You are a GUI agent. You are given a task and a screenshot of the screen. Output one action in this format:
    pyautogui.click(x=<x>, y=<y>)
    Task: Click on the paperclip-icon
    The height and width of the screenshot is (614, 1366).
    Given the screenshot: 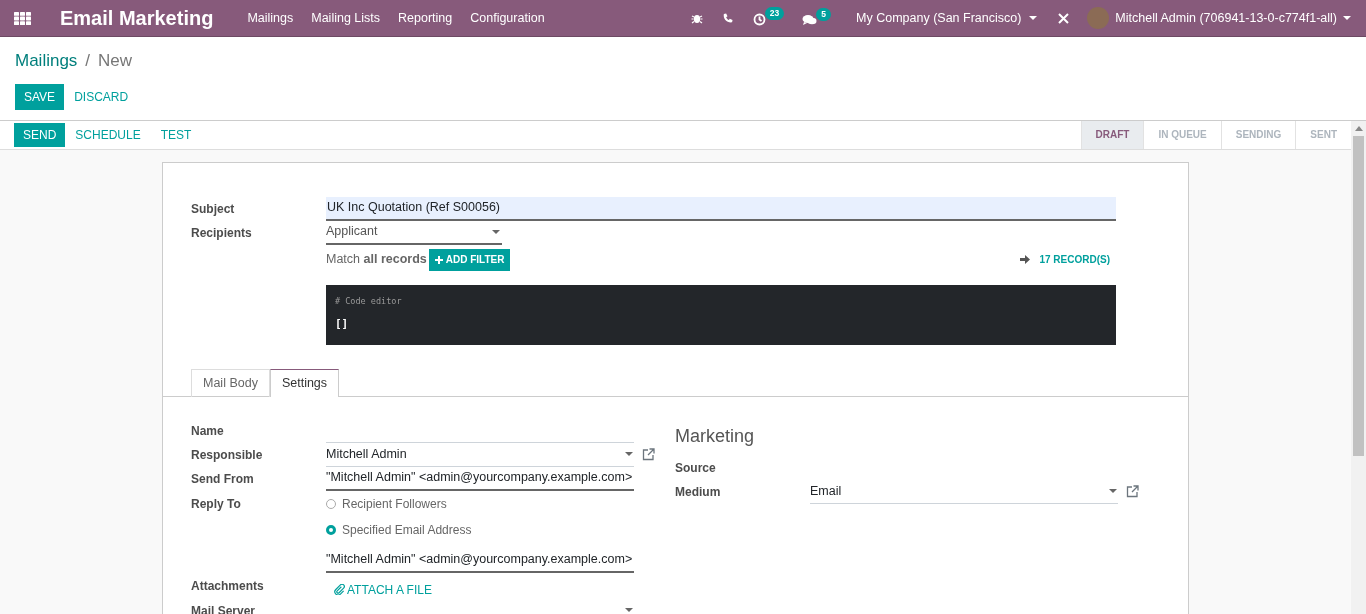 What is the action you would take?
    pyautogui.click(x=339, y=589)
    